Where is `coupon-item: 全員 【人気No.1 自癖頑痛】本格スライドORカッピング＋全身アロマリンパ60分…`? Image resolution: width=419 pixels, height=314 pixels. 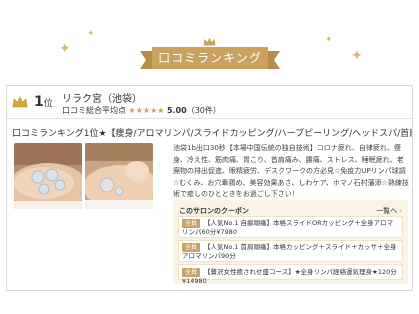
coupon-item: 全員 【人気No.1 自癖頑痛】本格スライドORカッピング＋全身アロマリンパ60分… is located at coordinates (290, 227).